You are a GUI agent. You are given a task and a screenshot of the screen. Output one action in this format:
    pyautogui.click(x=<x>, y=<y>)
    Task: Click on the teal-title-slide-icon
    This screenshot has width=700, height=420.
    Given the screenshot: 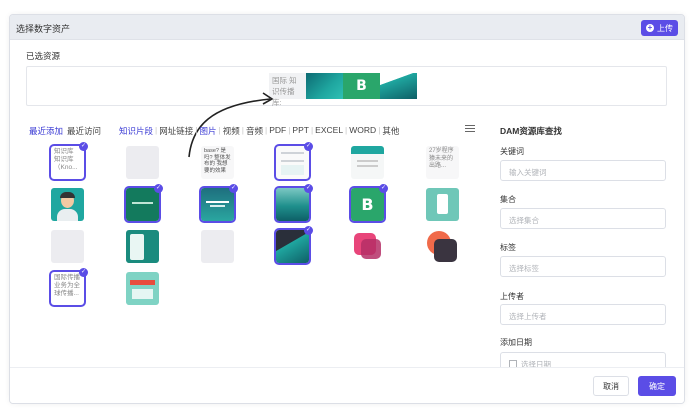 What is the action you would take?
    pyautogui.click(x=217, y=204)
    